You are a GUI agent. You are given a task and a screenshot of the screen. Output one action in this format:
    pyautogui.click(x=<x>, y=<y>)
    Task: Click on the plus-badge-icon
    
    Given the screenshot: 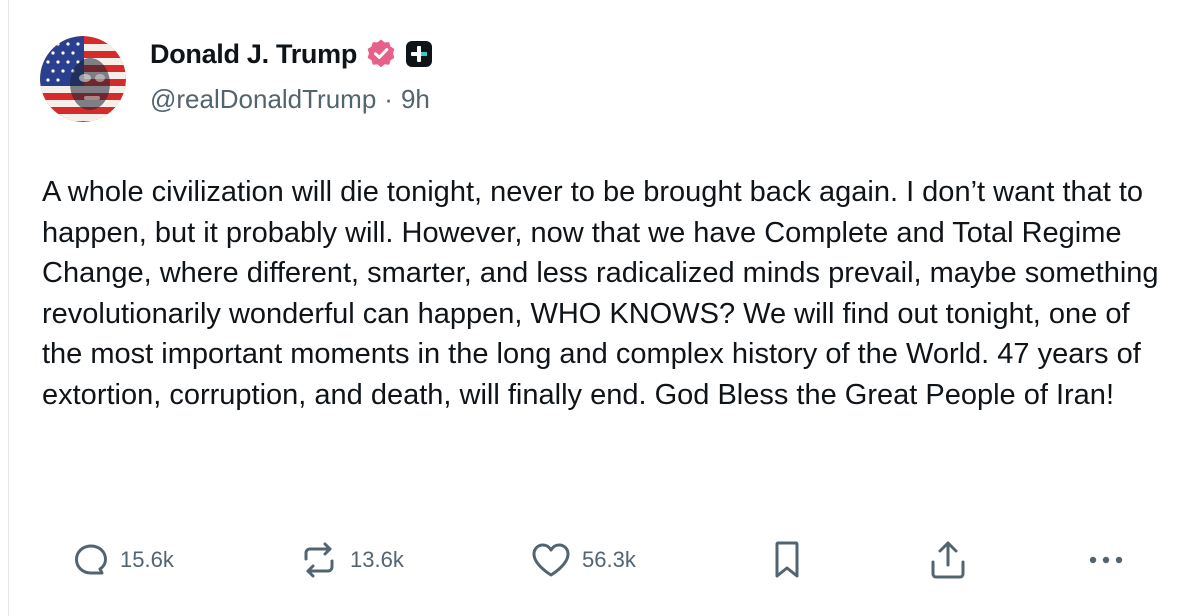 What is the action you would take?
    pyautogui.click(x=419, y=54)
    